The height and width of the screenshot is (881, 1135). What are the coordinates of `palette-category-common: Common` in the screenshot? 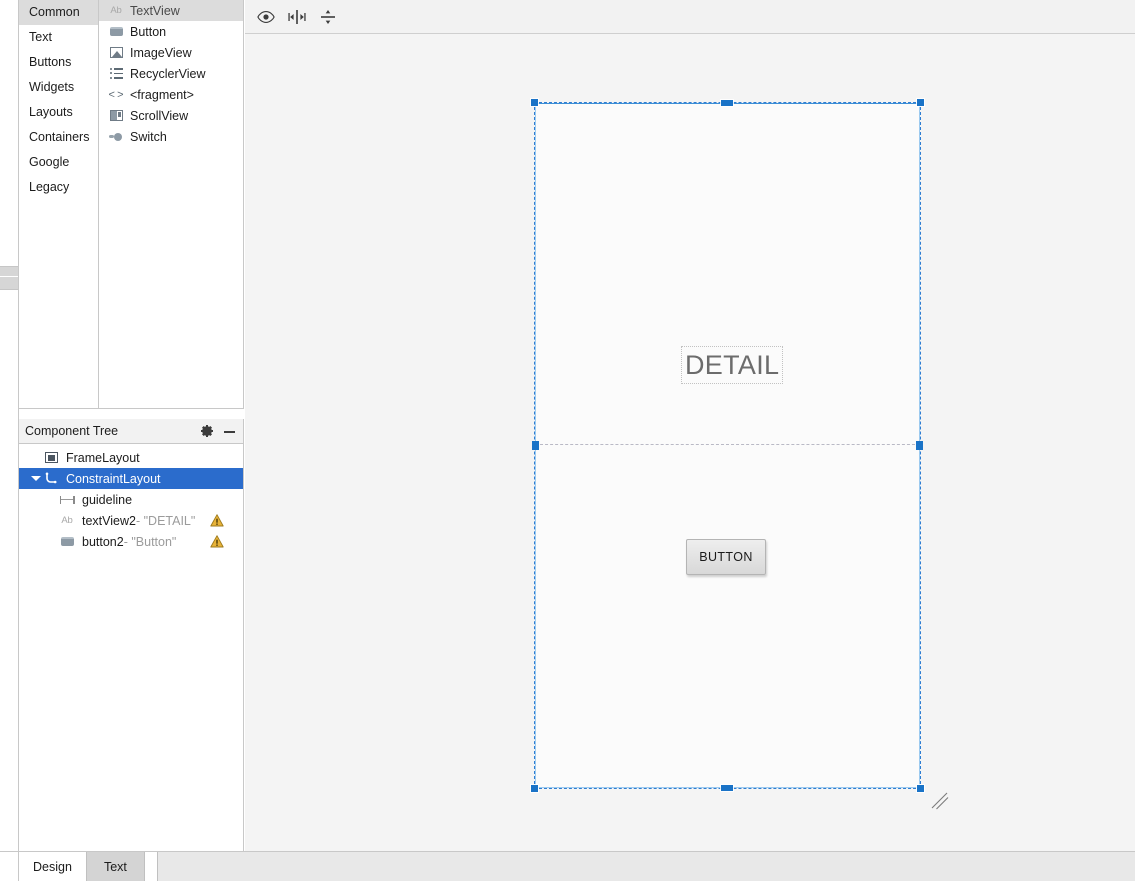 It's located at (58, 12).